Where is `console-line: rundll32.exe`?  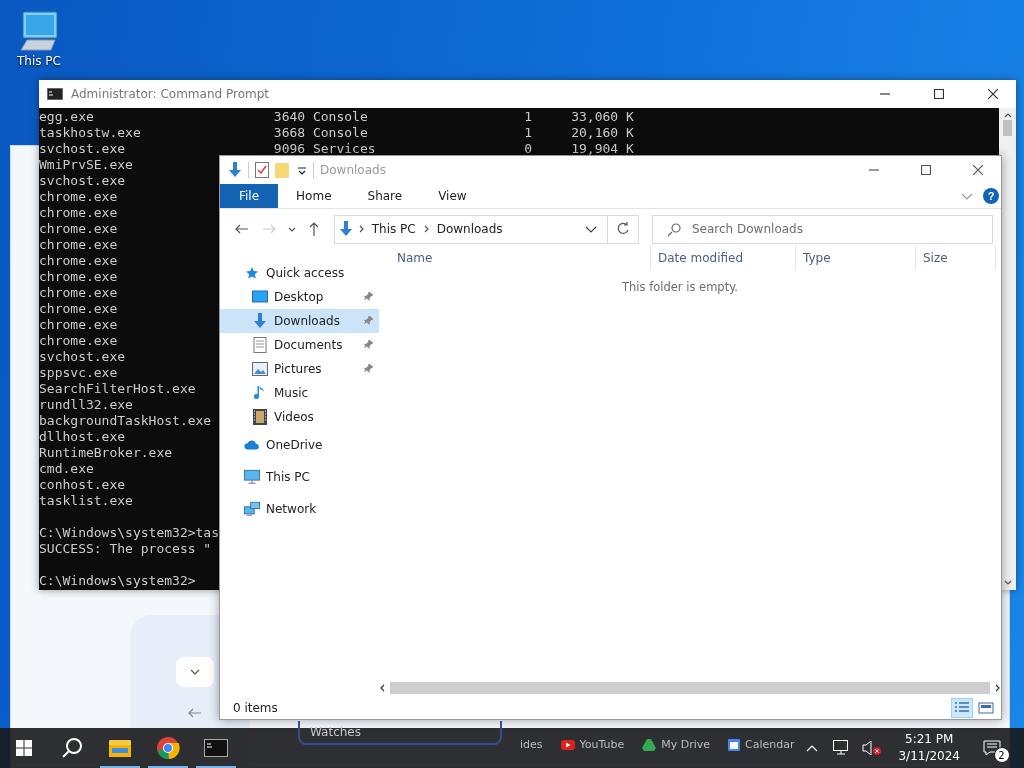
console-line: rundll32.exe is located at coordinates (86, 405).